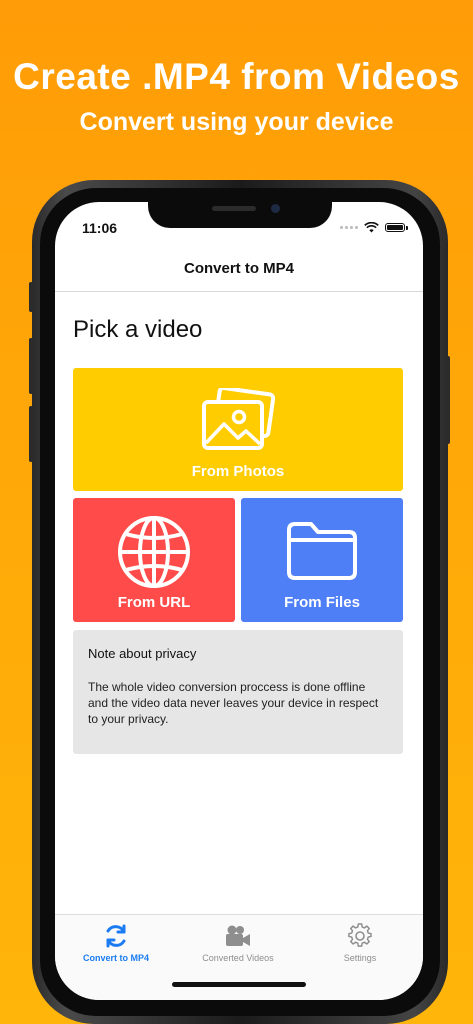  What do you see at coordinates (142, 653) in the screenshot?
I see `privacy-title: Note about privacy` at bounding box center [142, 653].